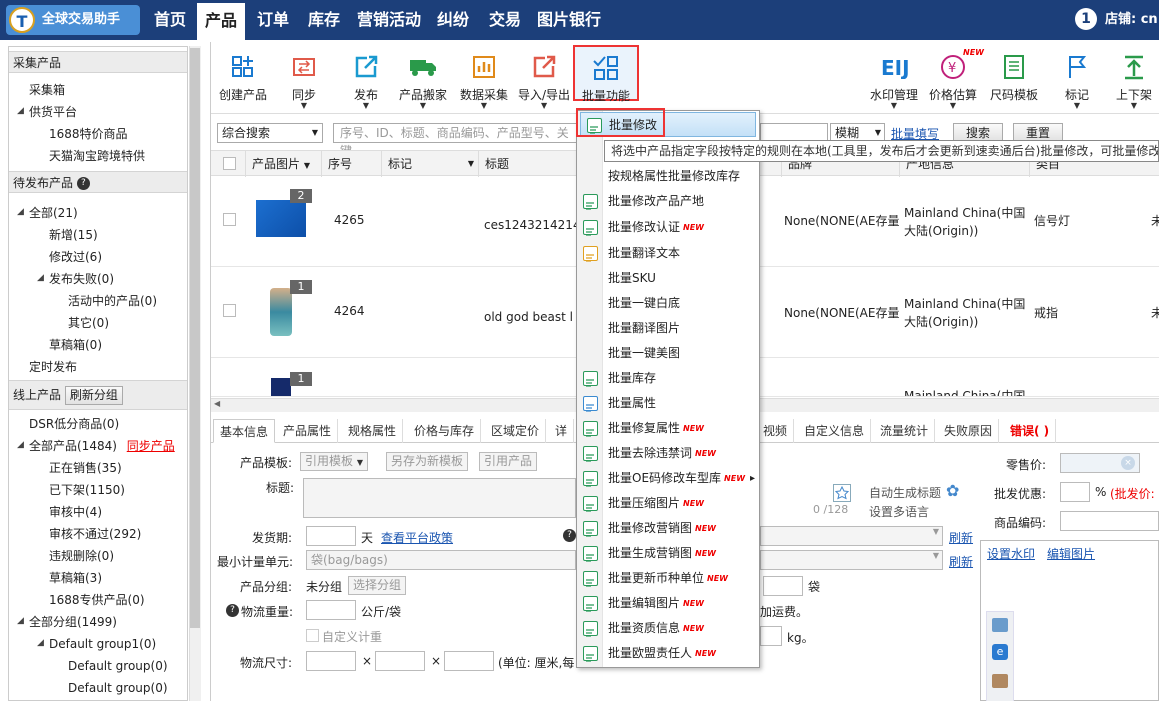 The image size is (1159, 701). What do you see at coordinates (606, 74) in the screenshot?
I see `batch-functions-button: 批量功能` at bounding box center [606, 74].